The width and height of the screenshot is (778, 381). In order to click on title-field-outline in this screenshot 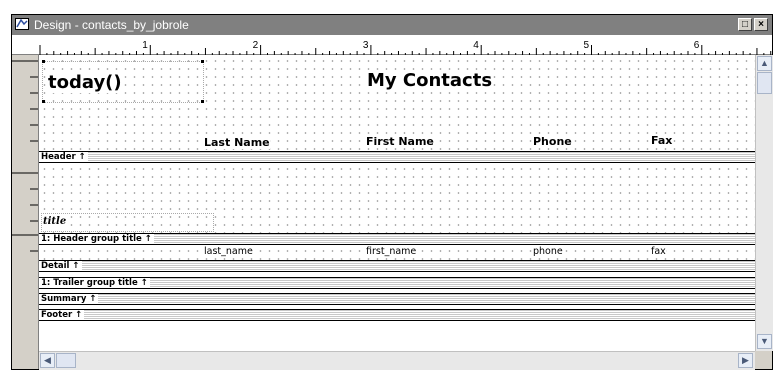, I will do `click(127, 222)`.